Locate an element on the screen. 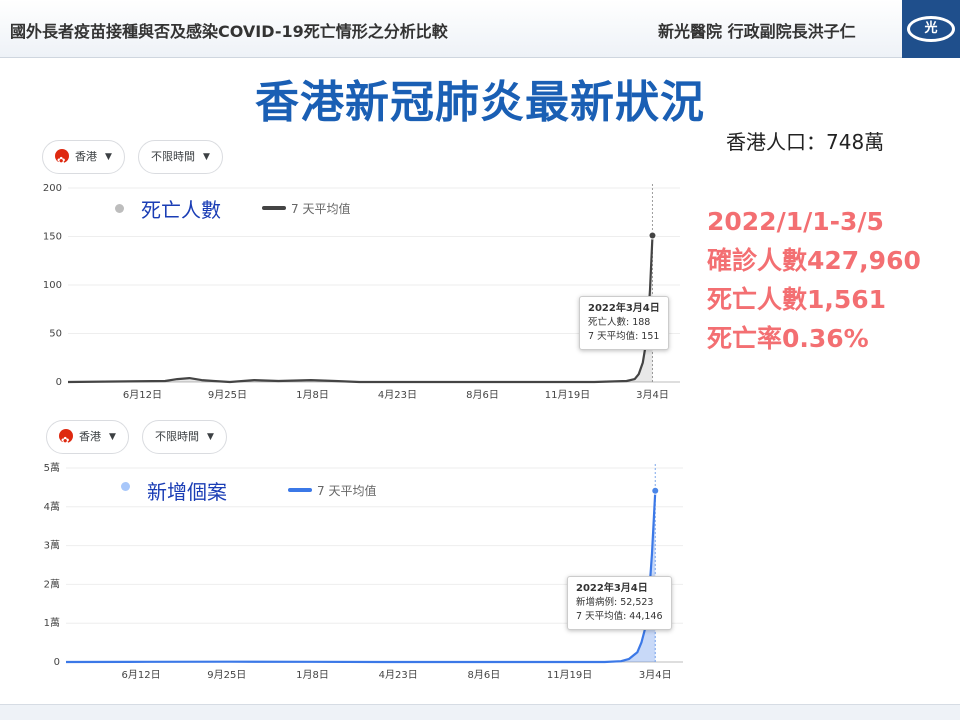 The image size is (960, 720). header-title: 國外長者疫苗接種與否及感染COVID-19死亡情形之分析比較 is located at coordinates (229, 31).